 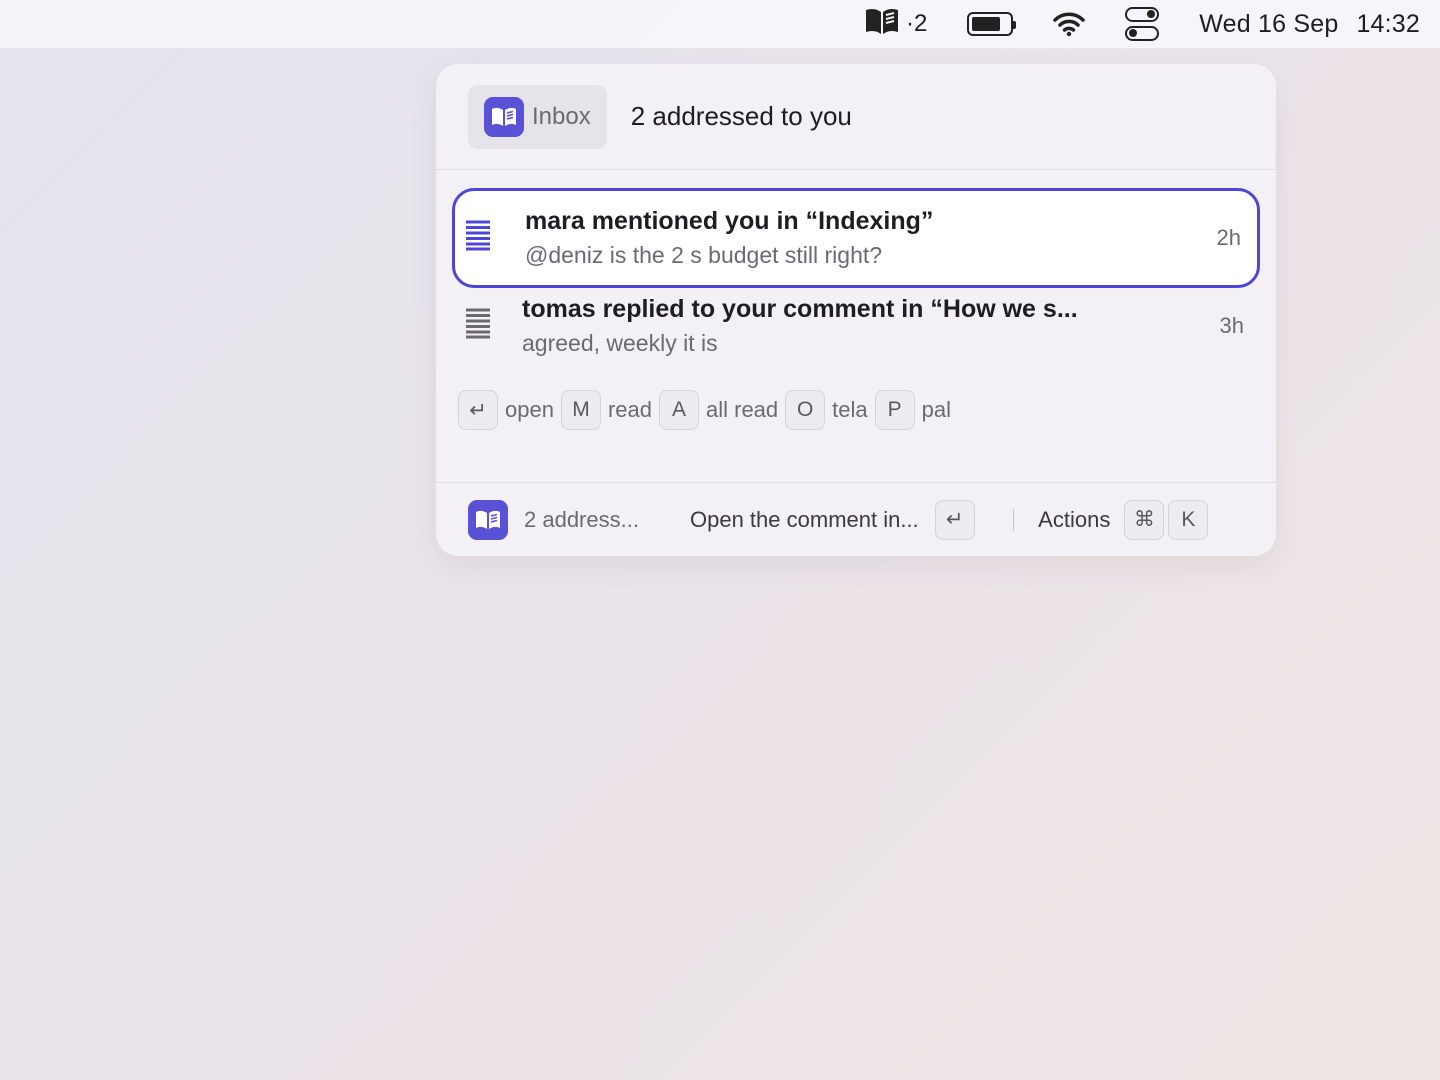 I want to click on inbox-tab: Inbox, so click(x=537, y=116).